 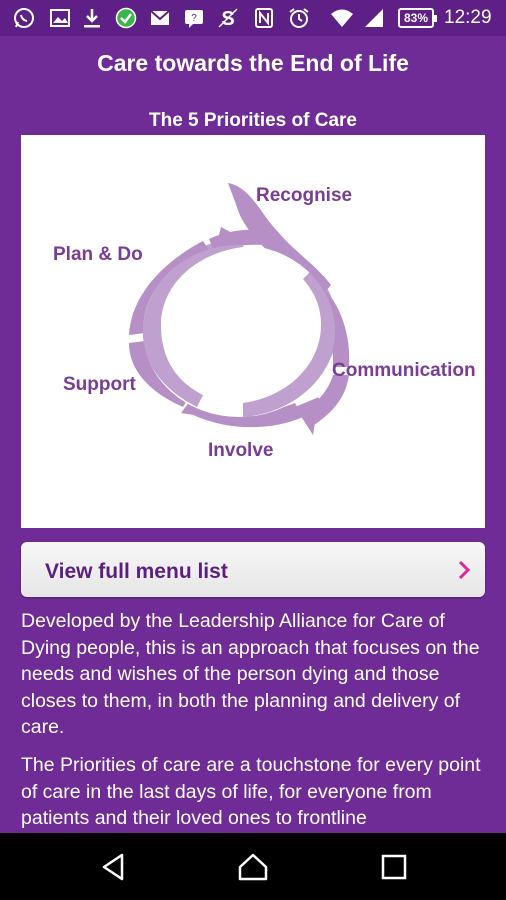 I want to click on home-icon, so click(x=253, y=867).